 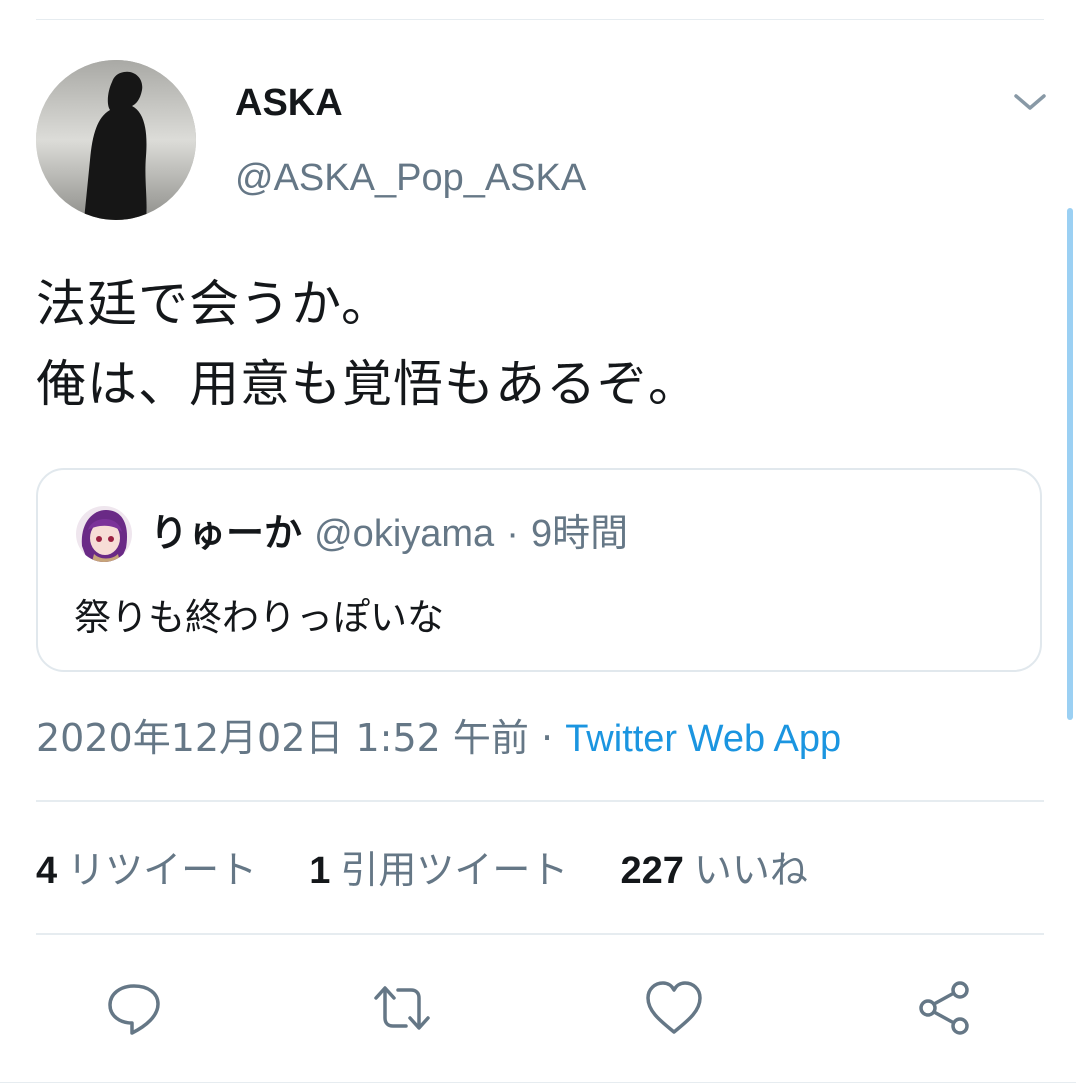 What do you see at coordinates (47, 871) in the screenshot?
I see `retweets-count: 4` at bounding box center [47, 871].